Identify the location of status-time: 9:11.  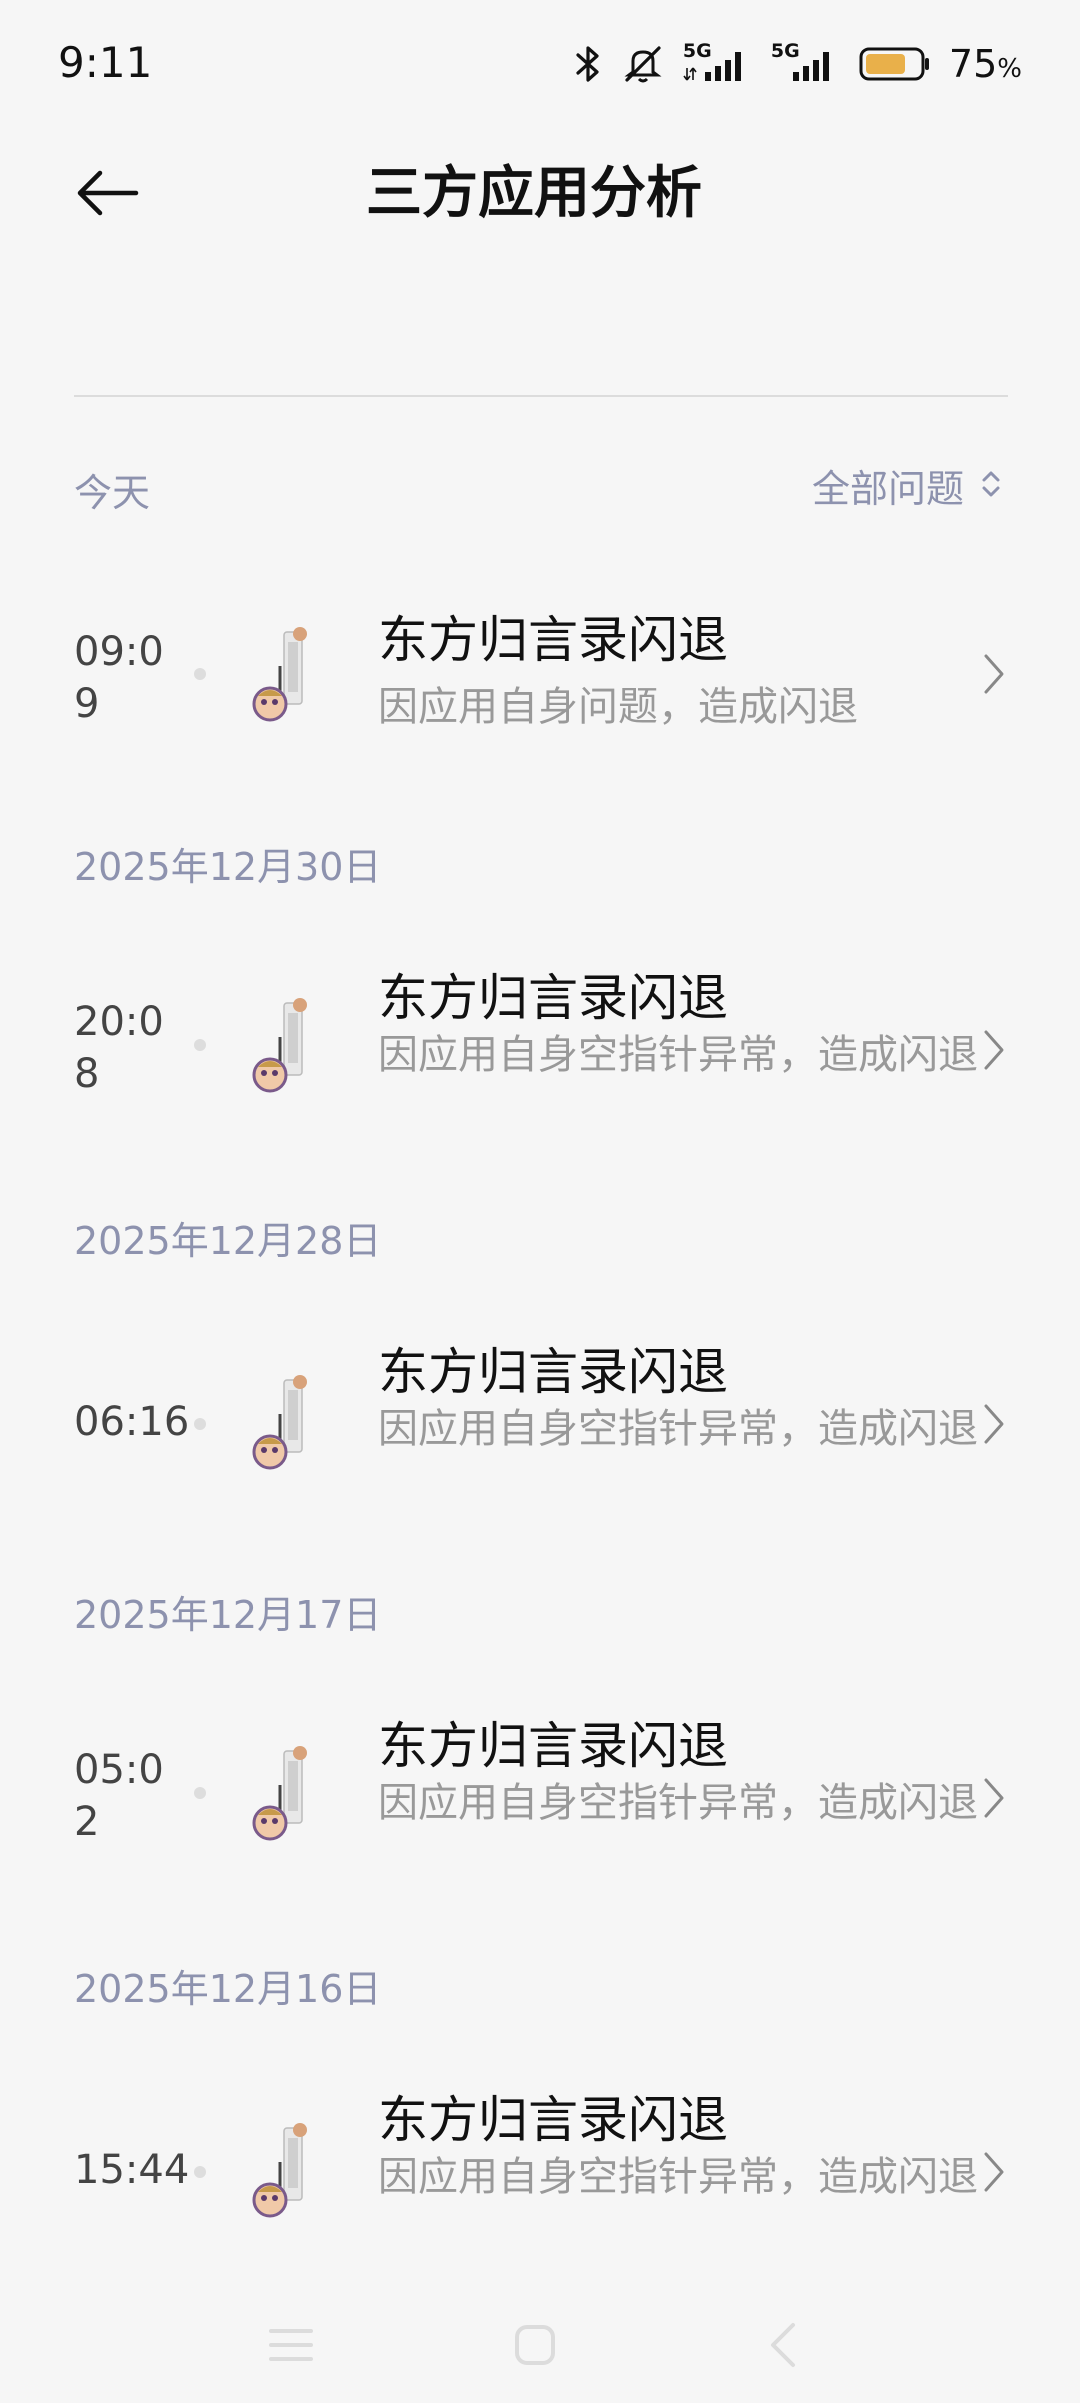
(105, 62).